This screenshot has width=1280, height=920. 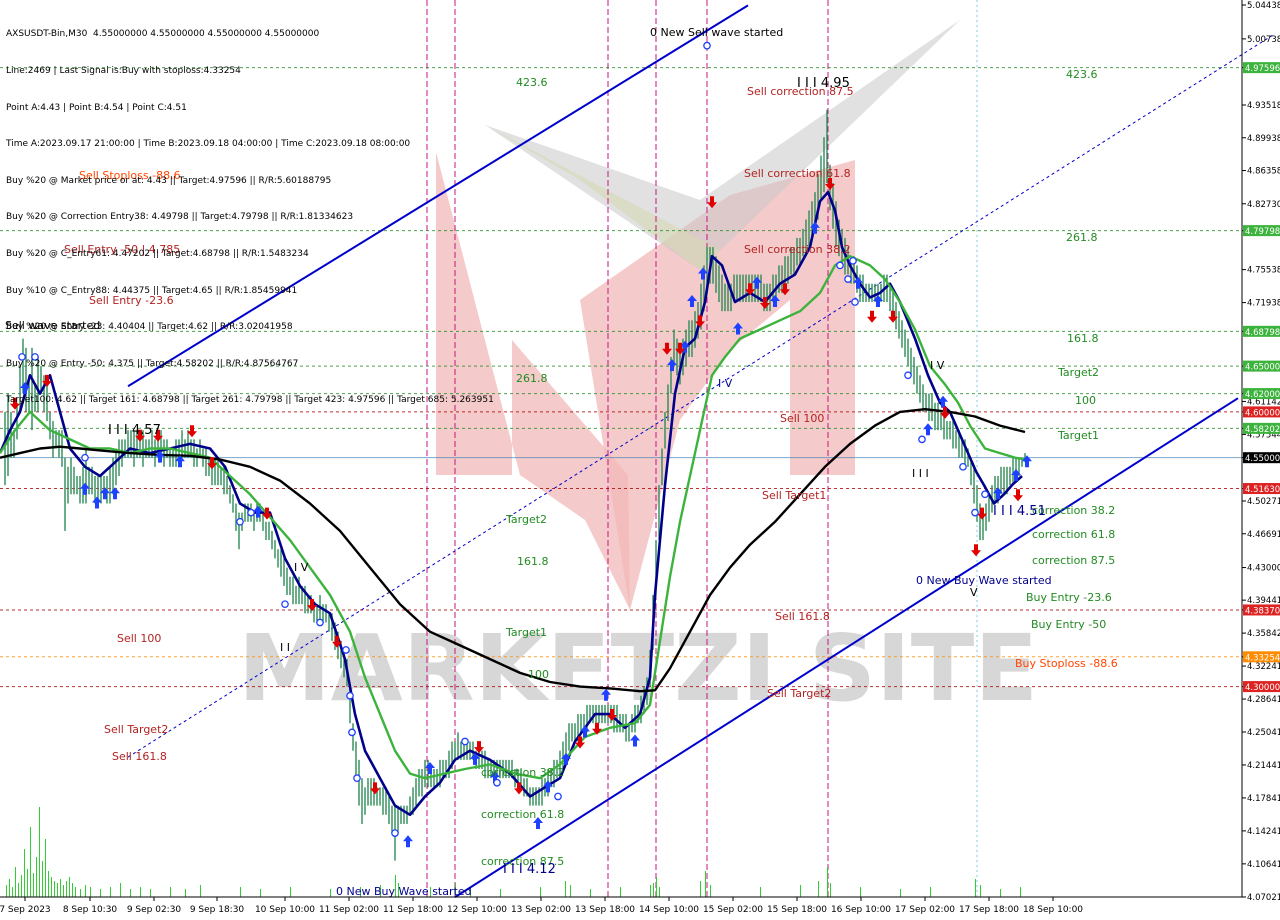 What do you see at coordinates (605, 910) in the screenshot?
I see `x-tick-label: 13 Sep 18:00` at bounding box center [605, 910].